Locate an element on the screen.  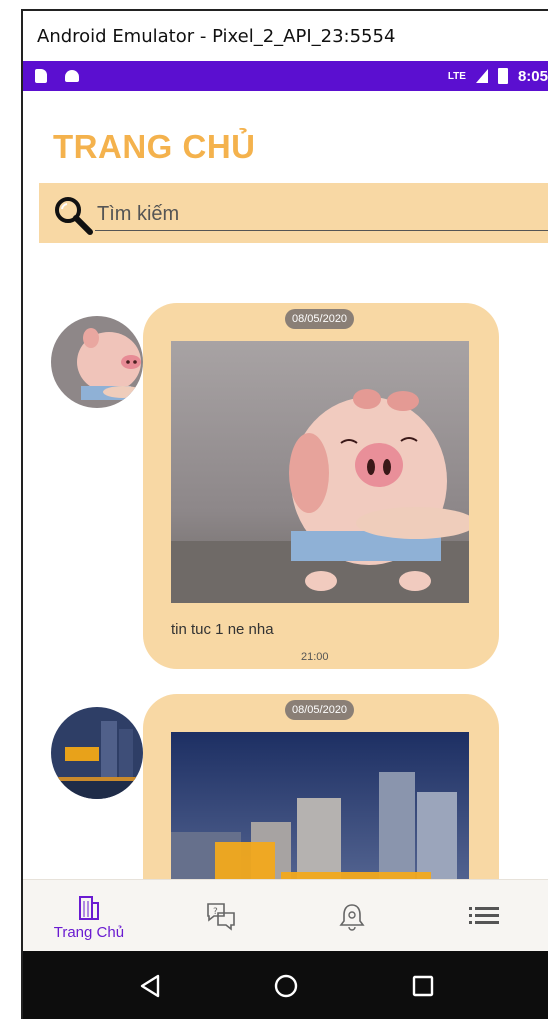
battery-icon is located at coordinates (502, 76).